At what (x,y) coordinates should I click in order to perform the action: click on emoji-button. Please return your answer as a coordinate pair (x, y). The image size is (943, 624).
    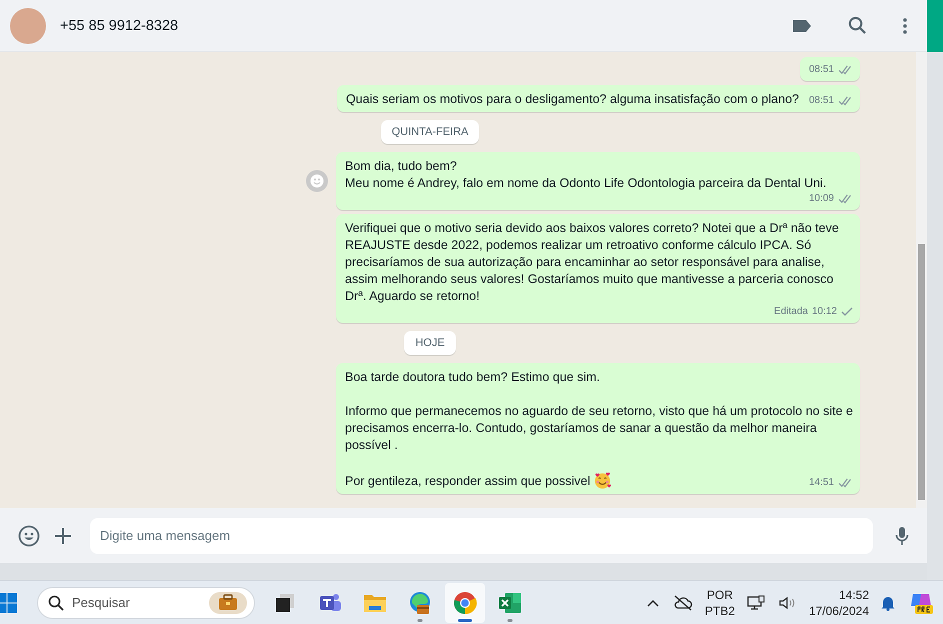
    Looking at the image, I should click on (29, 535).